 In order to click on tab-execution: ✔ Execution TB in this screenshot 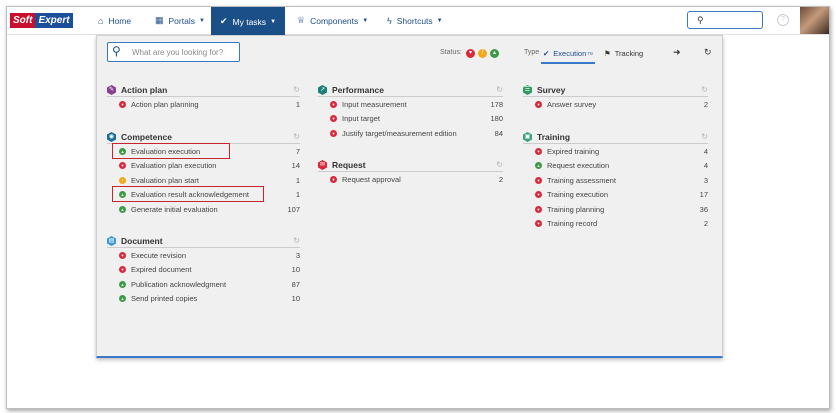, I will do `click(568, 54)`.